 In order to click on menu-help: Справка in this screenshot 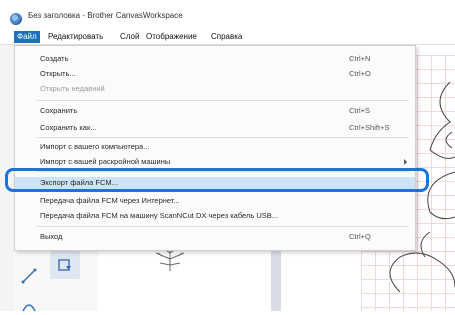, I will do `click(226, 36)`.